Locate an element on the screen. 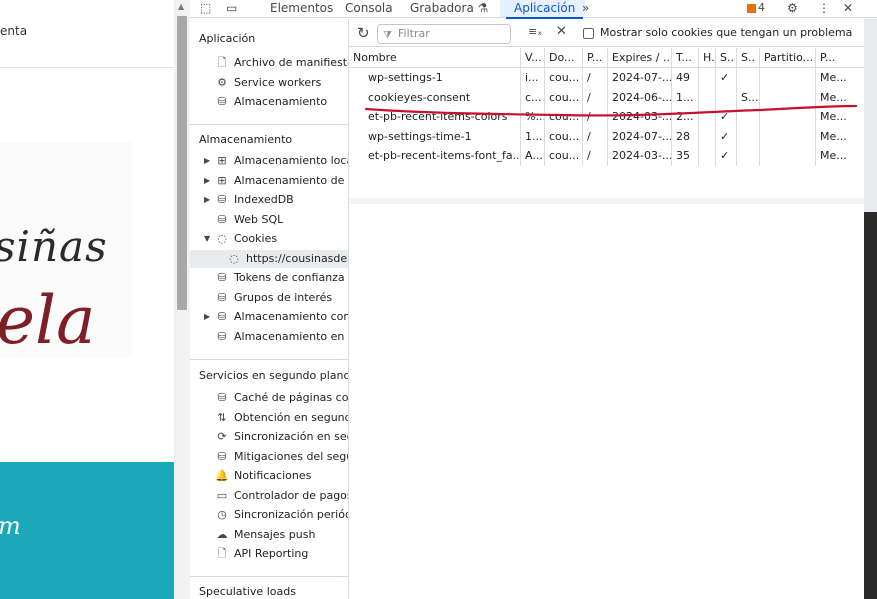 Image resolution: width=877 pixels, height=599 pixels. delete-icon: ✕ is located at coordinates (561, 31).